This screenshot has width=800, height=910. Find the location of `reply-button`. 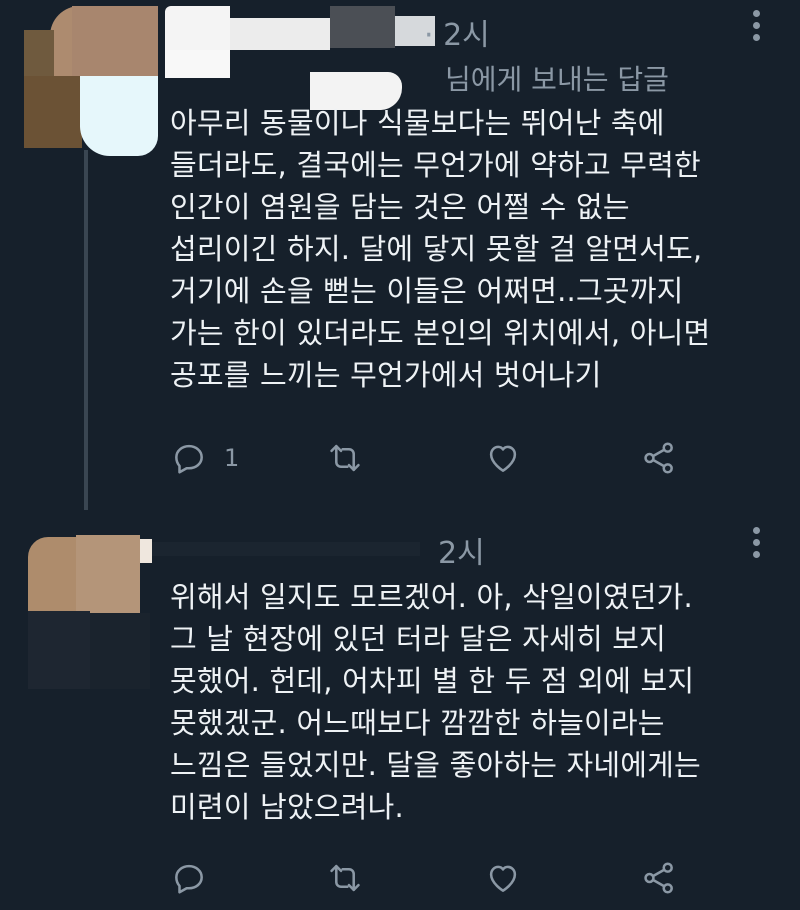

reply-button is located at coordinates (197, 878).